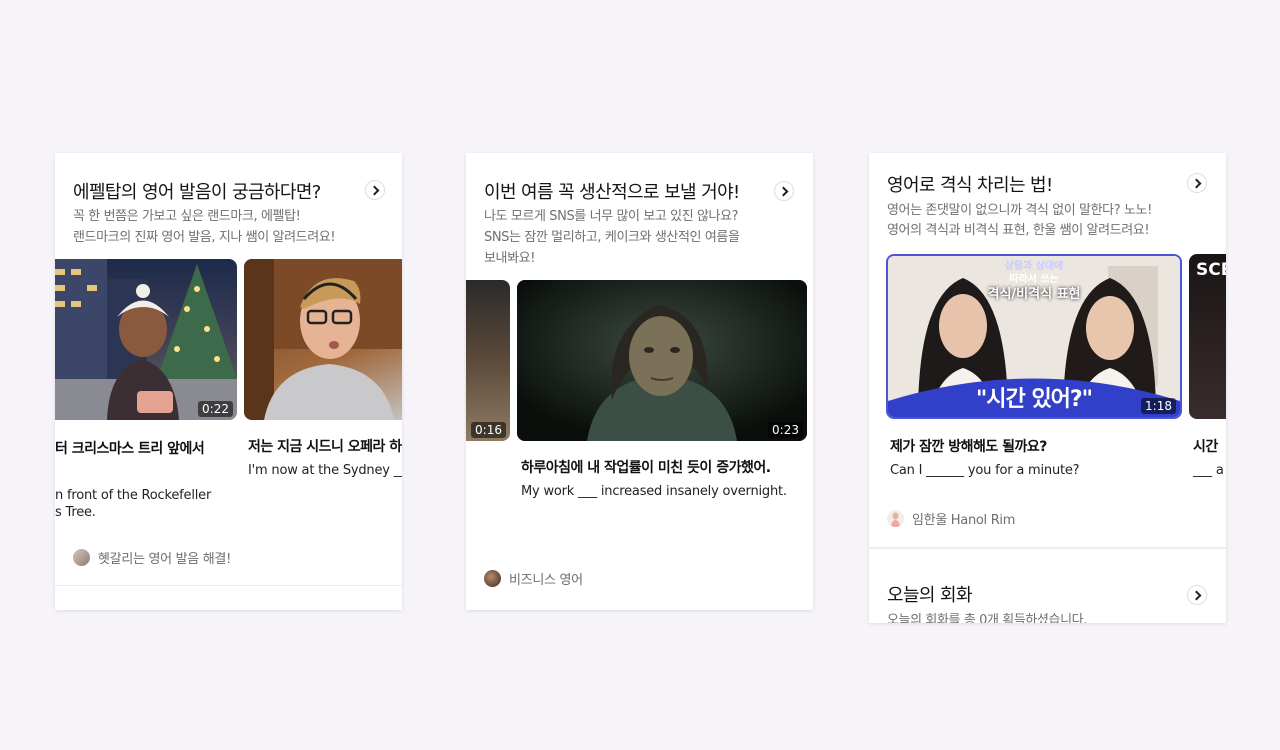 This screenshot has width=1280, height=750. What do you see at coordinates (197, 191) in the screenshot?
I see `card-title: 에펠탑의 영어 발음이 궁금하다면?` at bounding box center [197, 191].